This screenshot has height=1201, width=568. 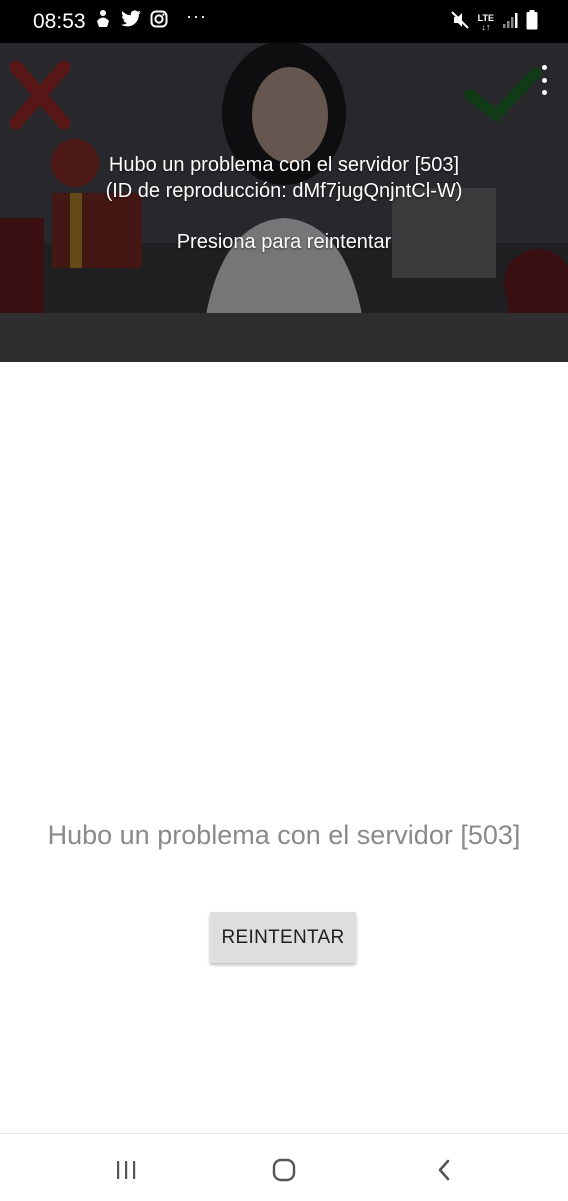 I want to click on signal-icon, so click(x=510, y=22).